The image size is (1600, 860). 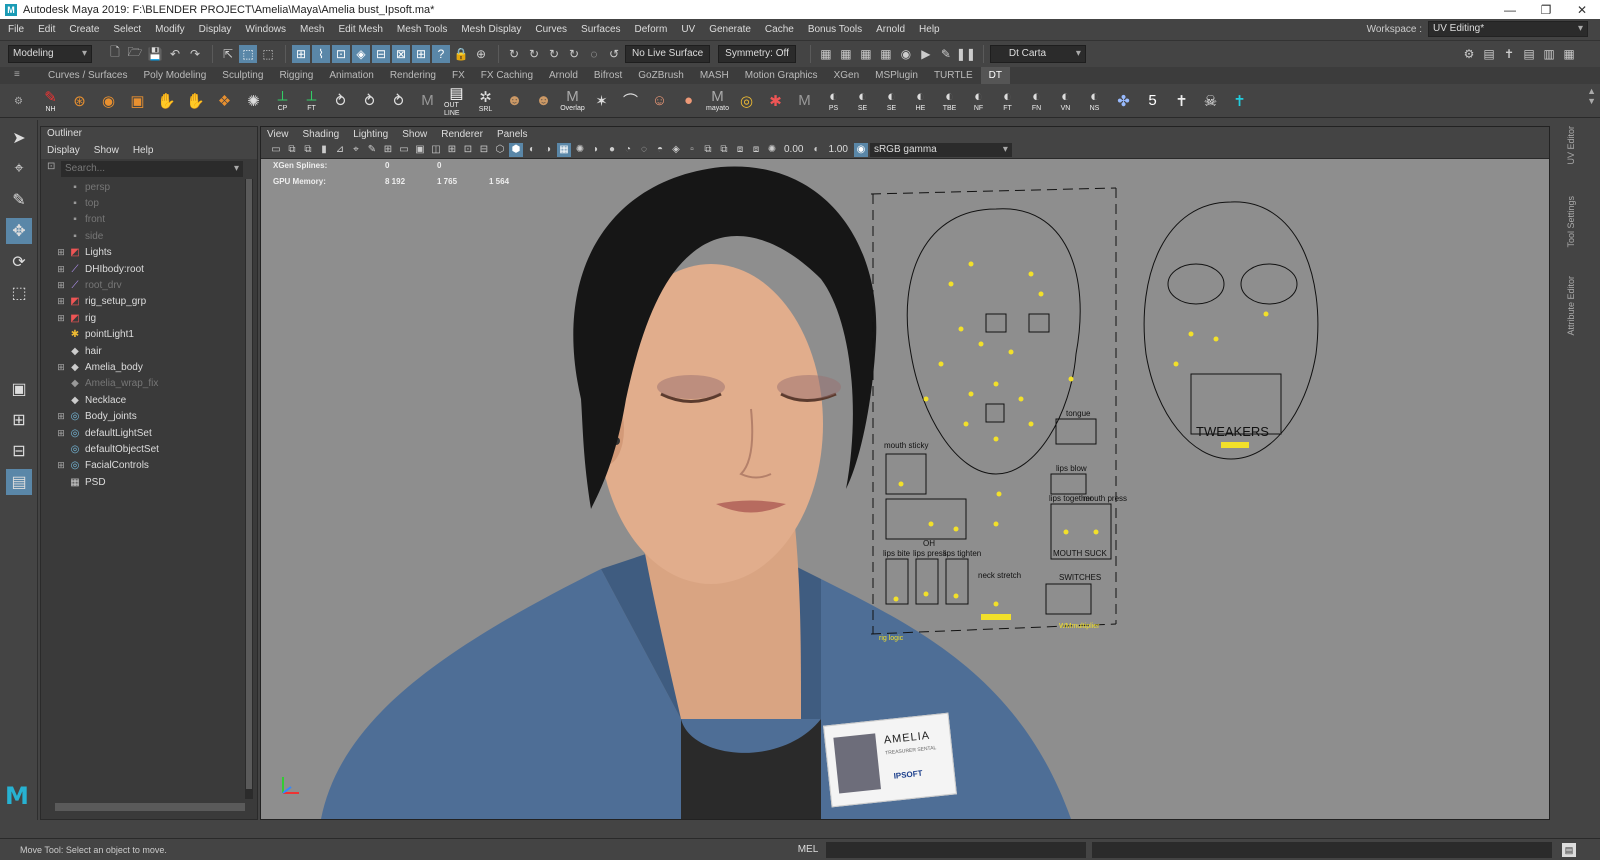 I want to click on paint-select-icon: ✎, so click(x=19, y=200).